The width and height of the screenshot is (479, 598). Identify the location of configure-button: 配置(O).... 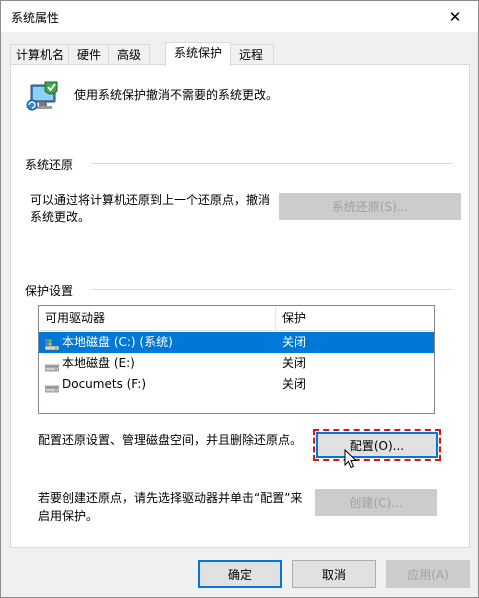
(377, 445).